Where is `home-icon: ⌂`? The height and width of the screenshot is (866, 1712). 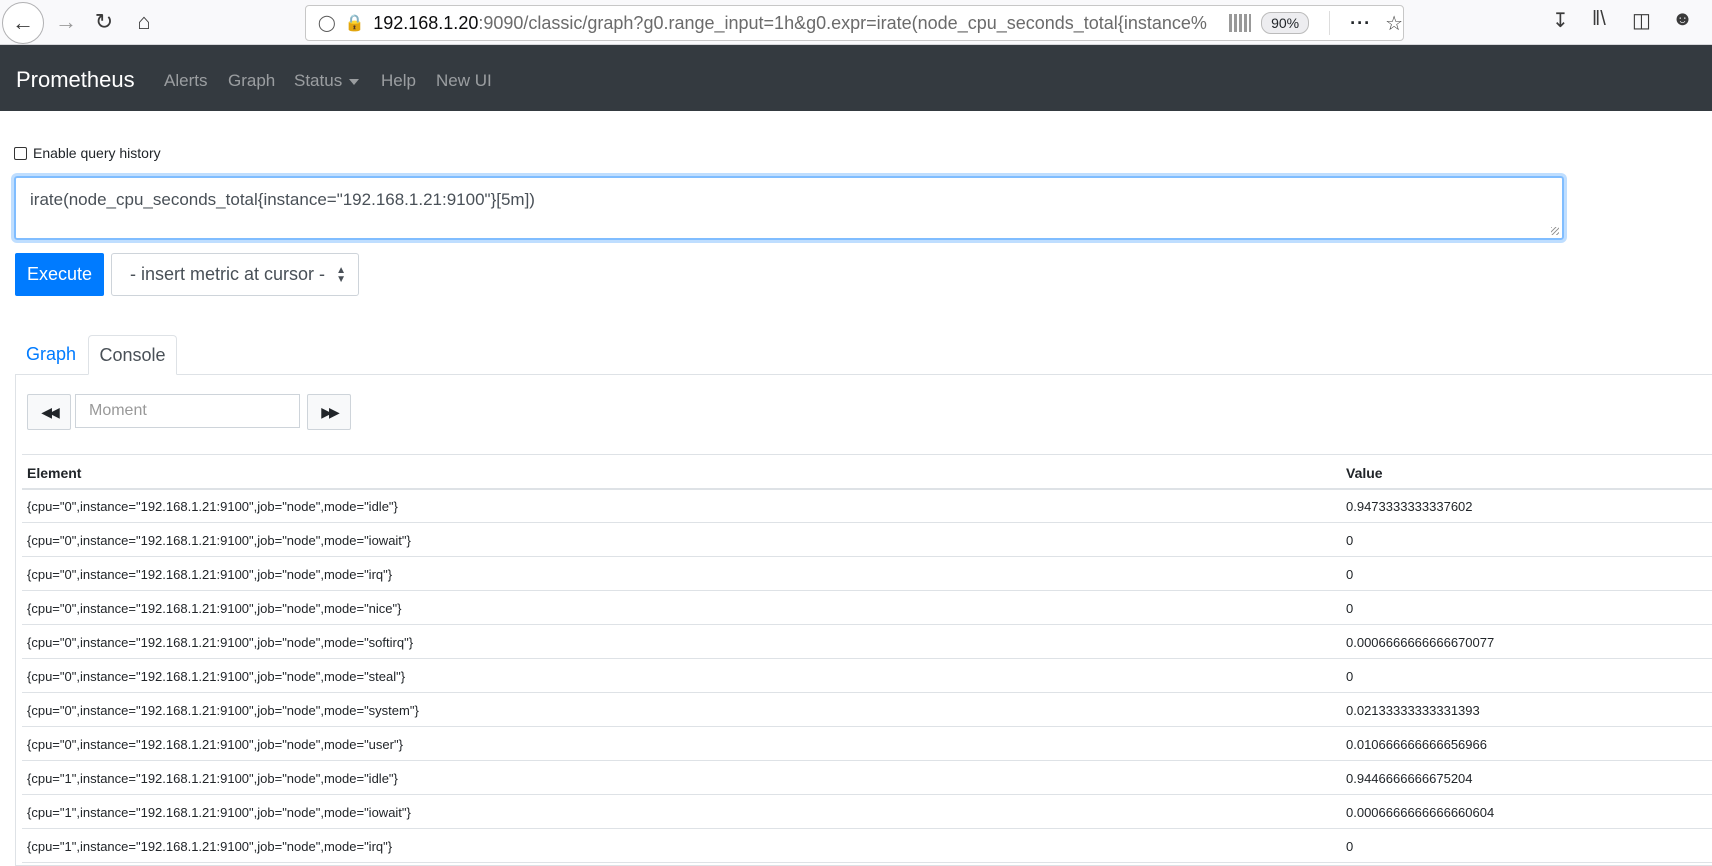
home-icon: ⌂ is located at coordinates (144, 21).